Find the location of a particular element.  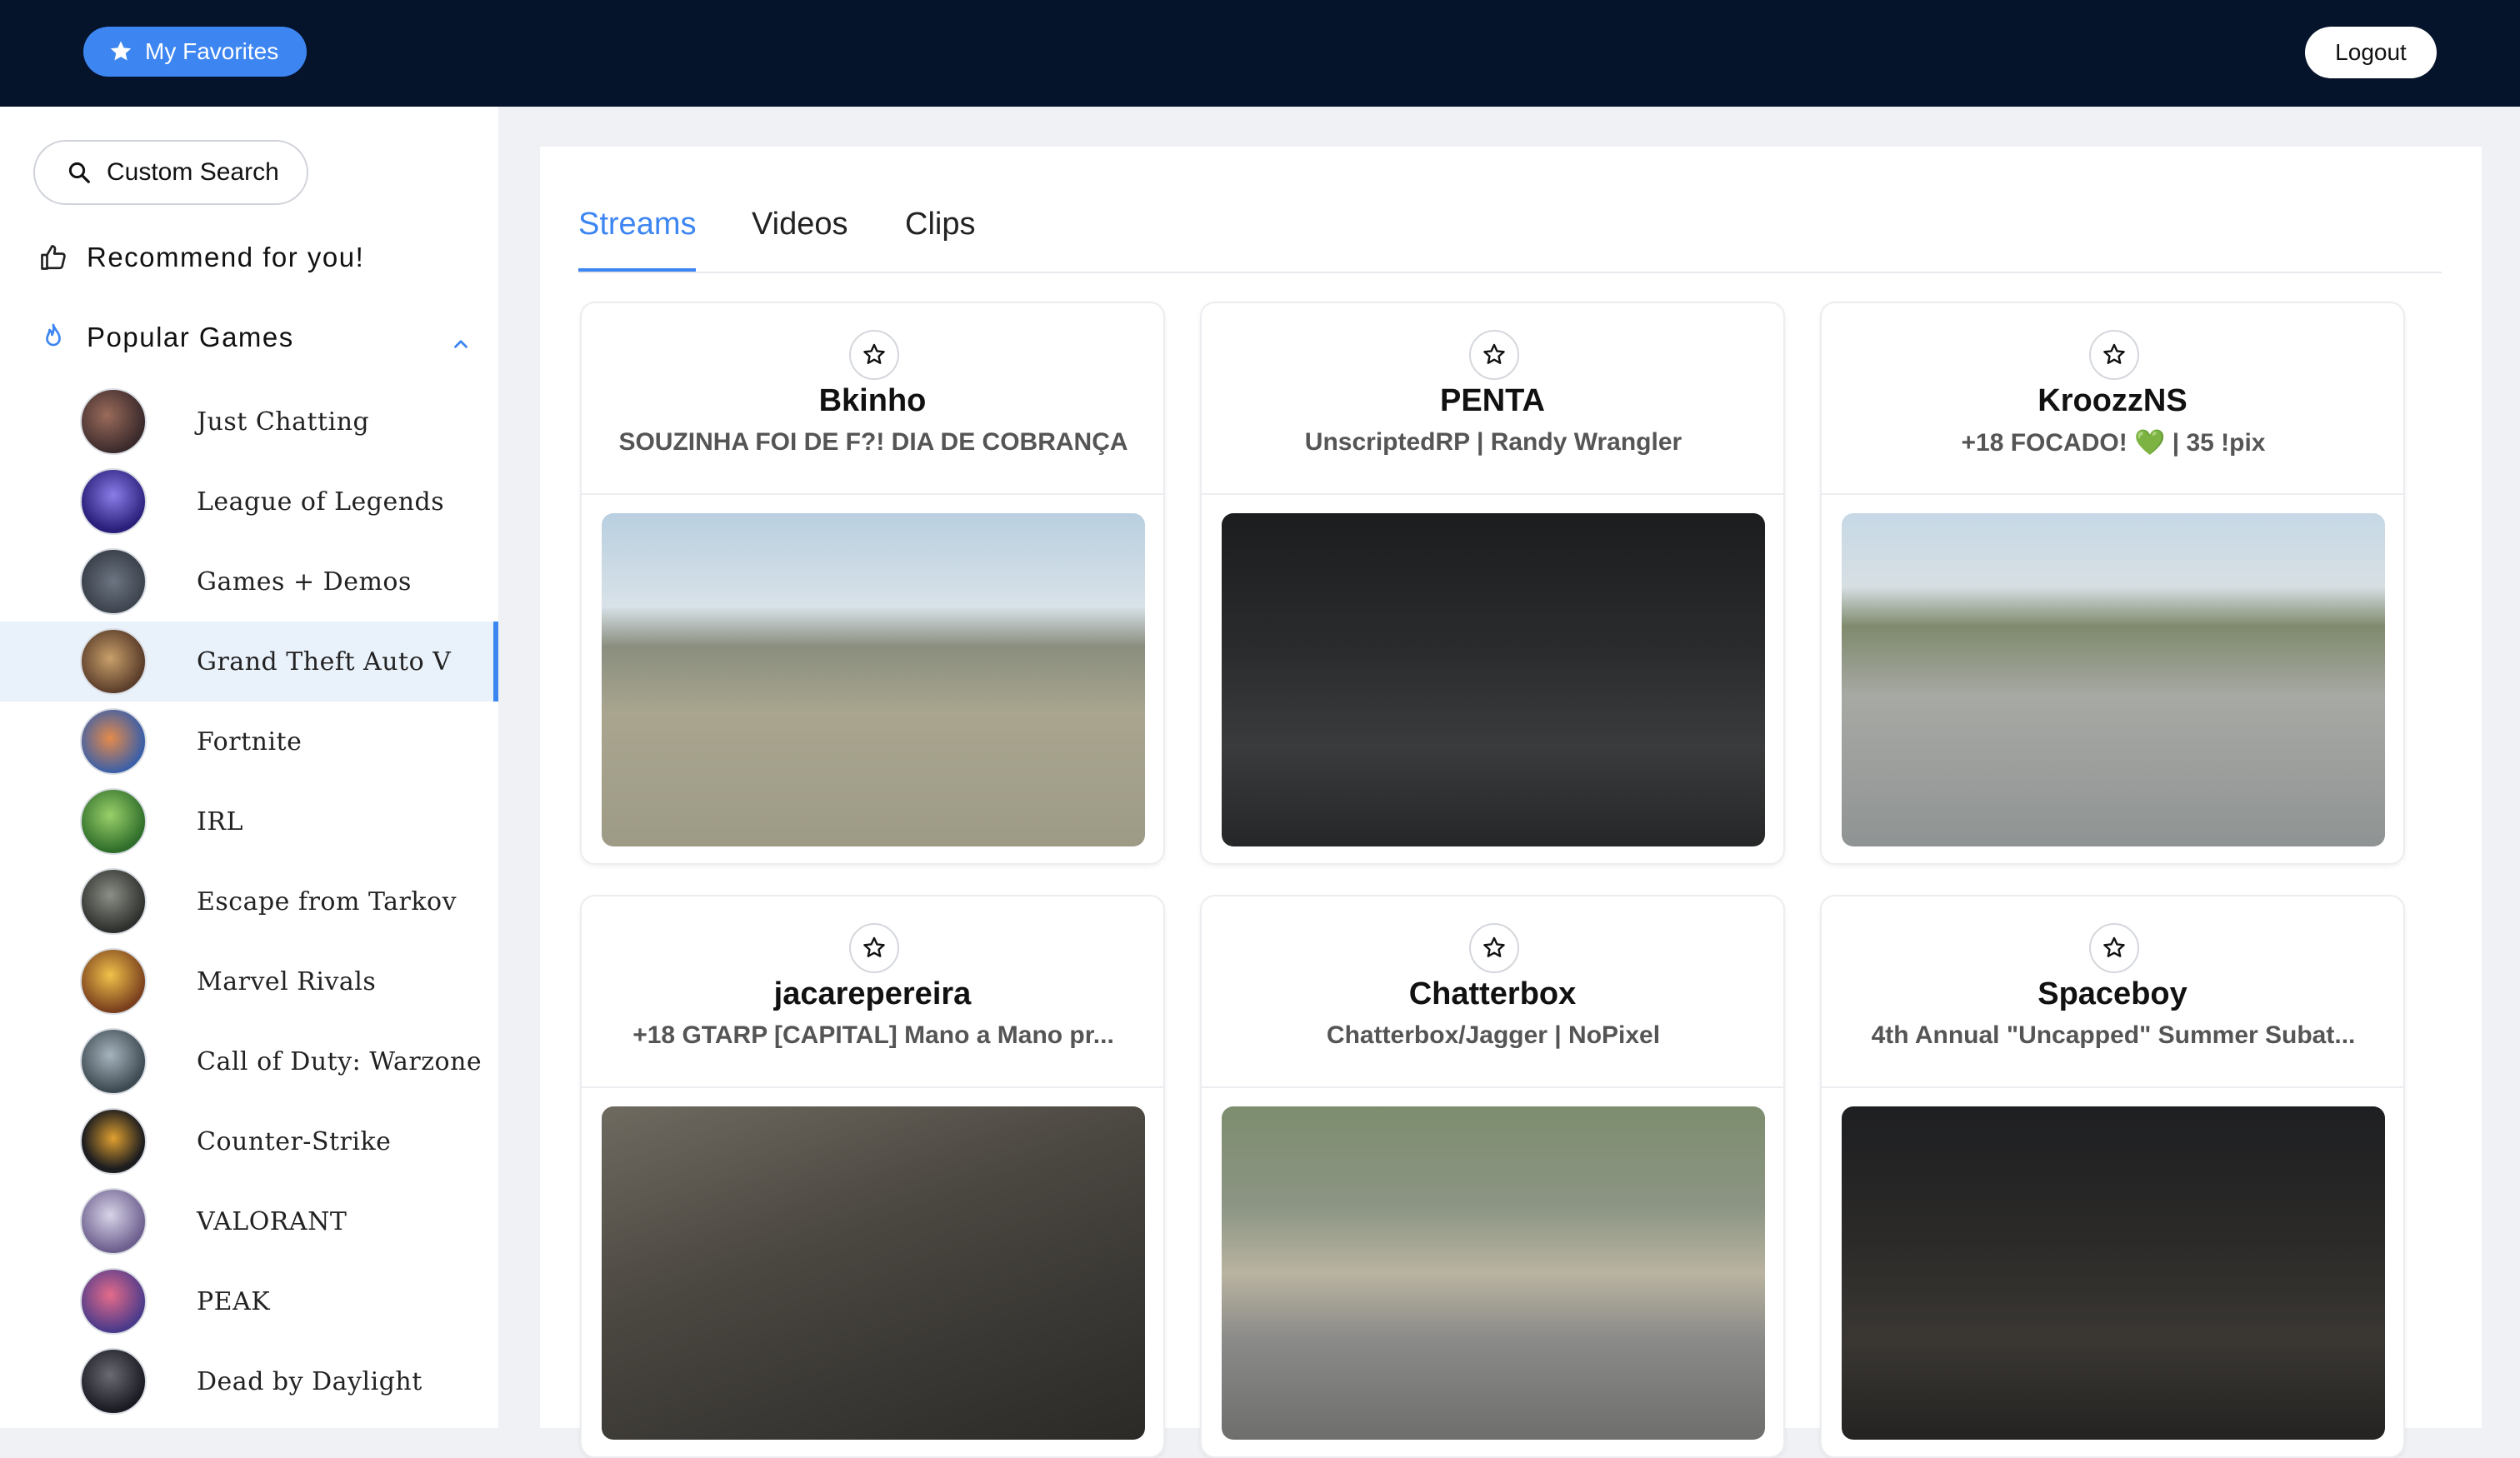

game-label: Grand Theft Auto V is located at coordinates (324, 662).